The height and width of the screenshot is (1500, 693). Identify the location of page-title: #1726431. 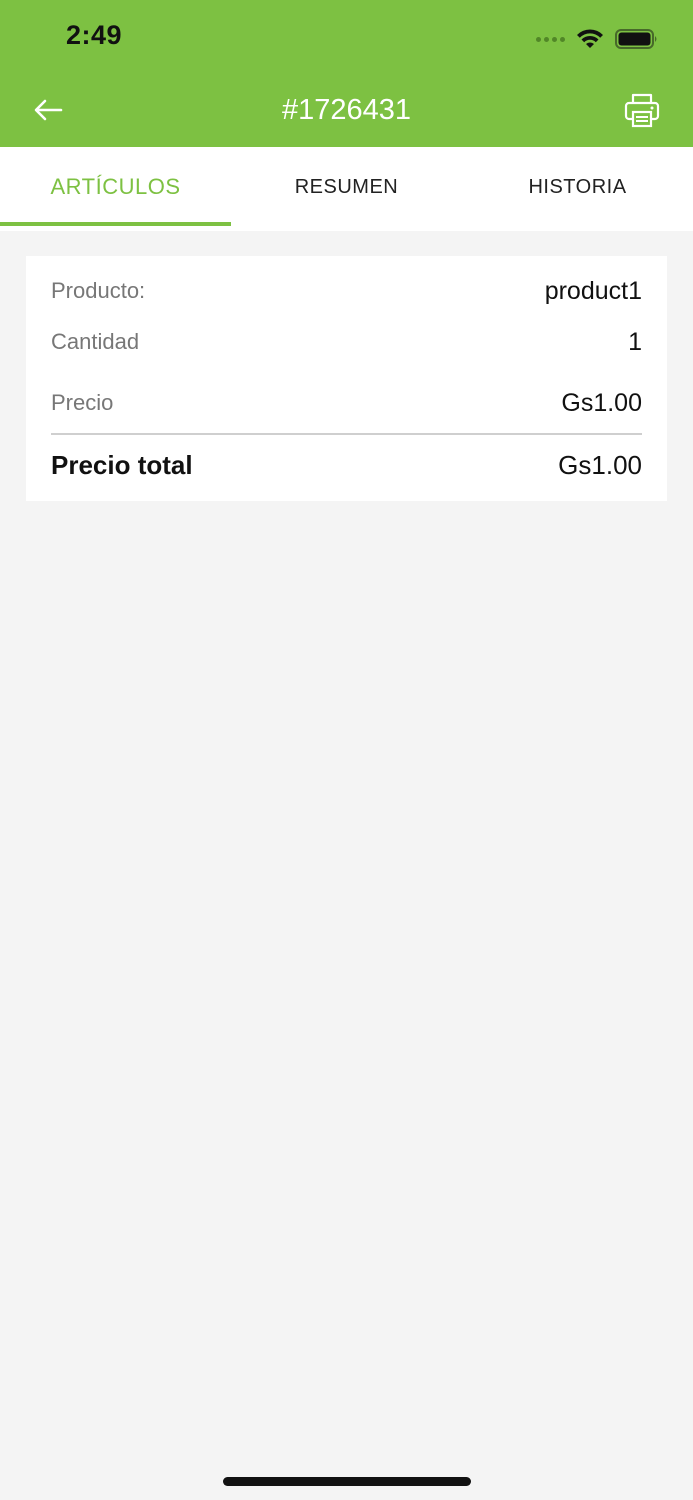
(346, 110).